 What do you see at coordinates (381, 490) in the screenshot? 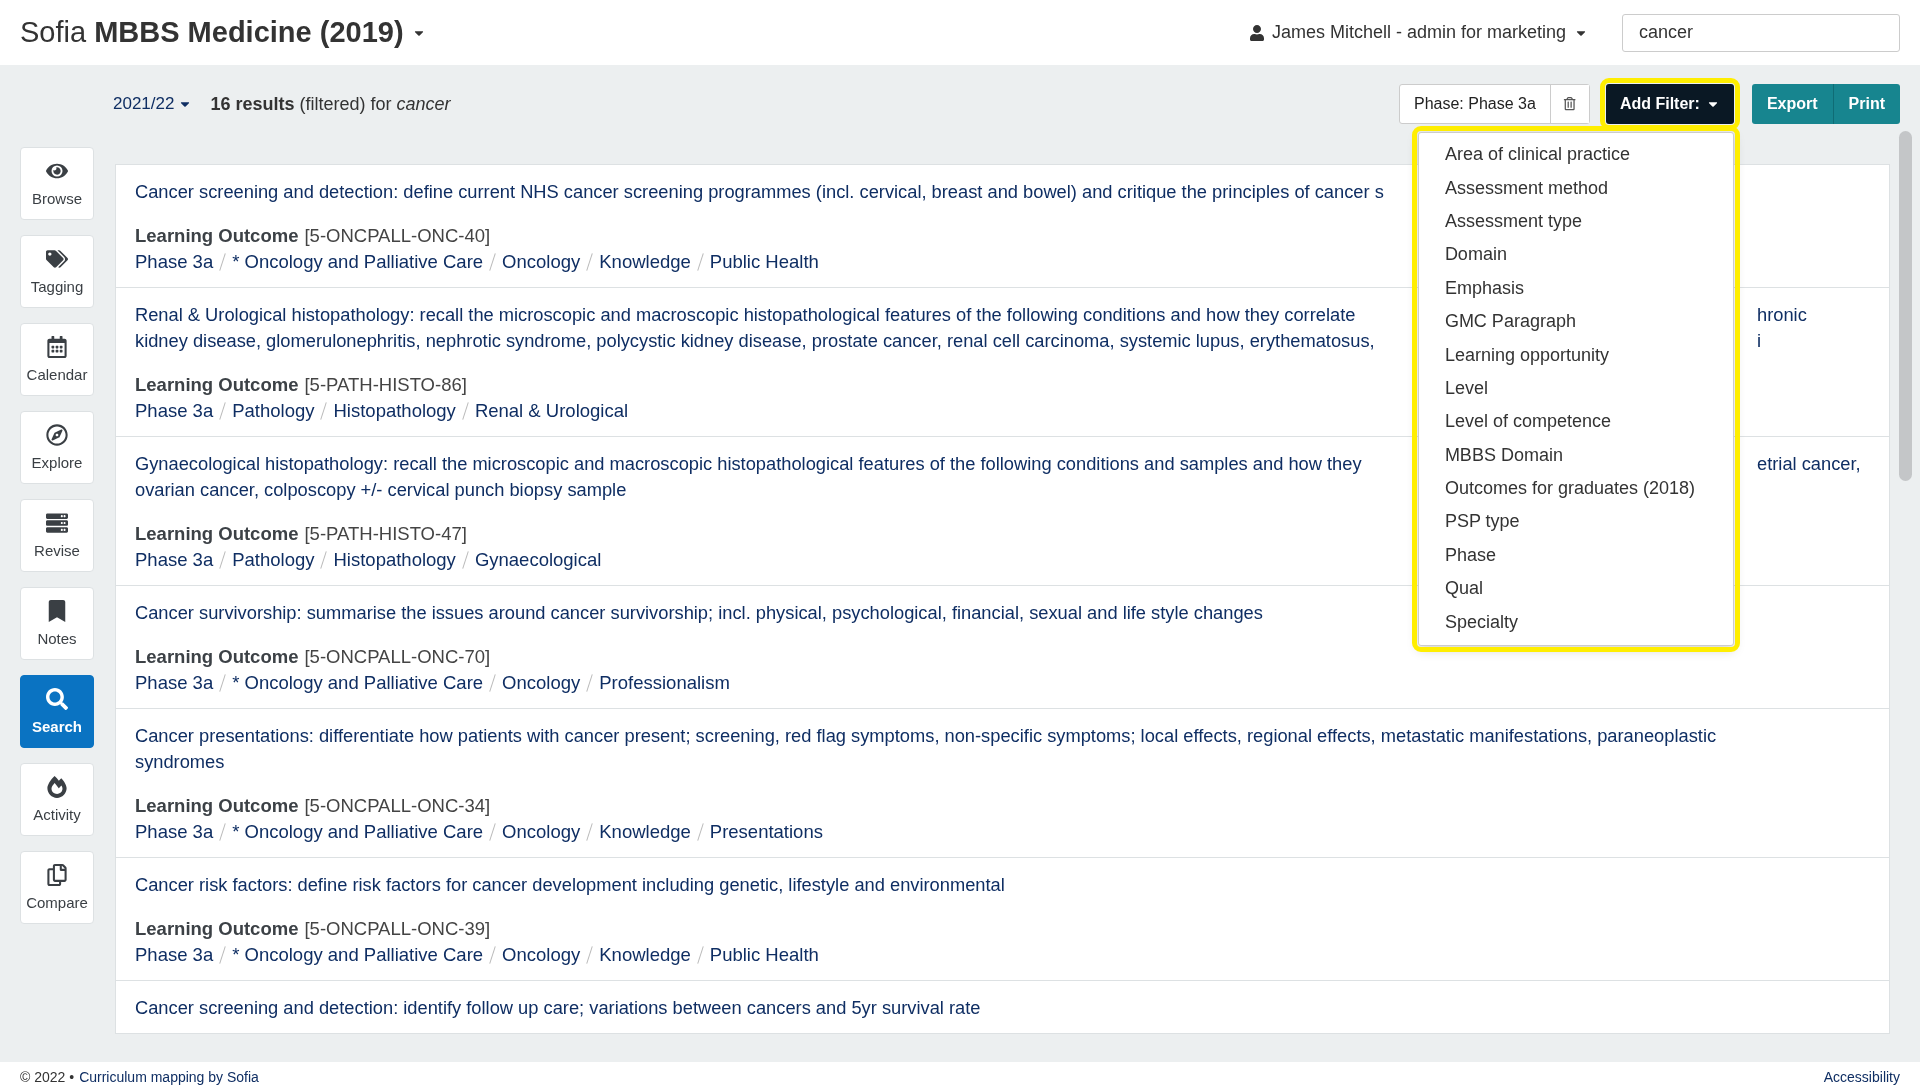
I see `result-title: ovarian cancer, colposcopy +/- cervical punch biopsy sample` at bounding box center [381, 490].